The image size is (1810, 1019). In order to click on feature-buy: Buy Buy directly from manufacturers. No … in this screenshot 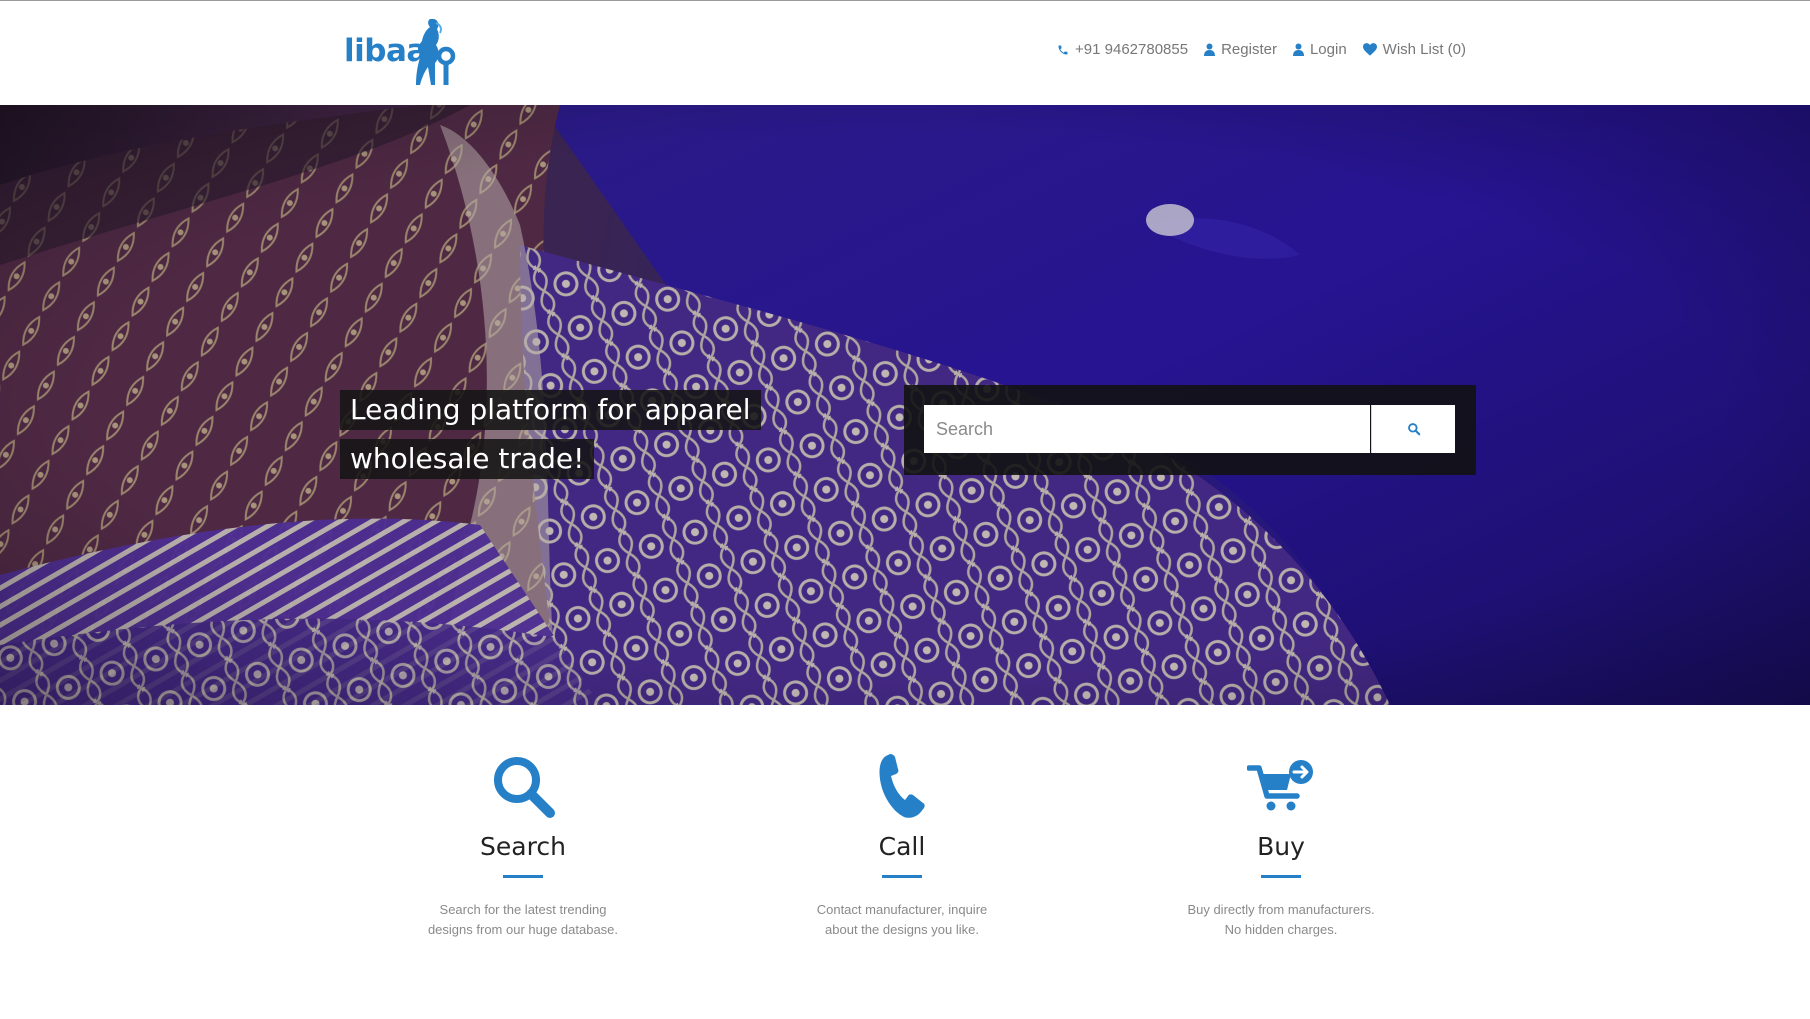, I will do `click(1281, 845)`.